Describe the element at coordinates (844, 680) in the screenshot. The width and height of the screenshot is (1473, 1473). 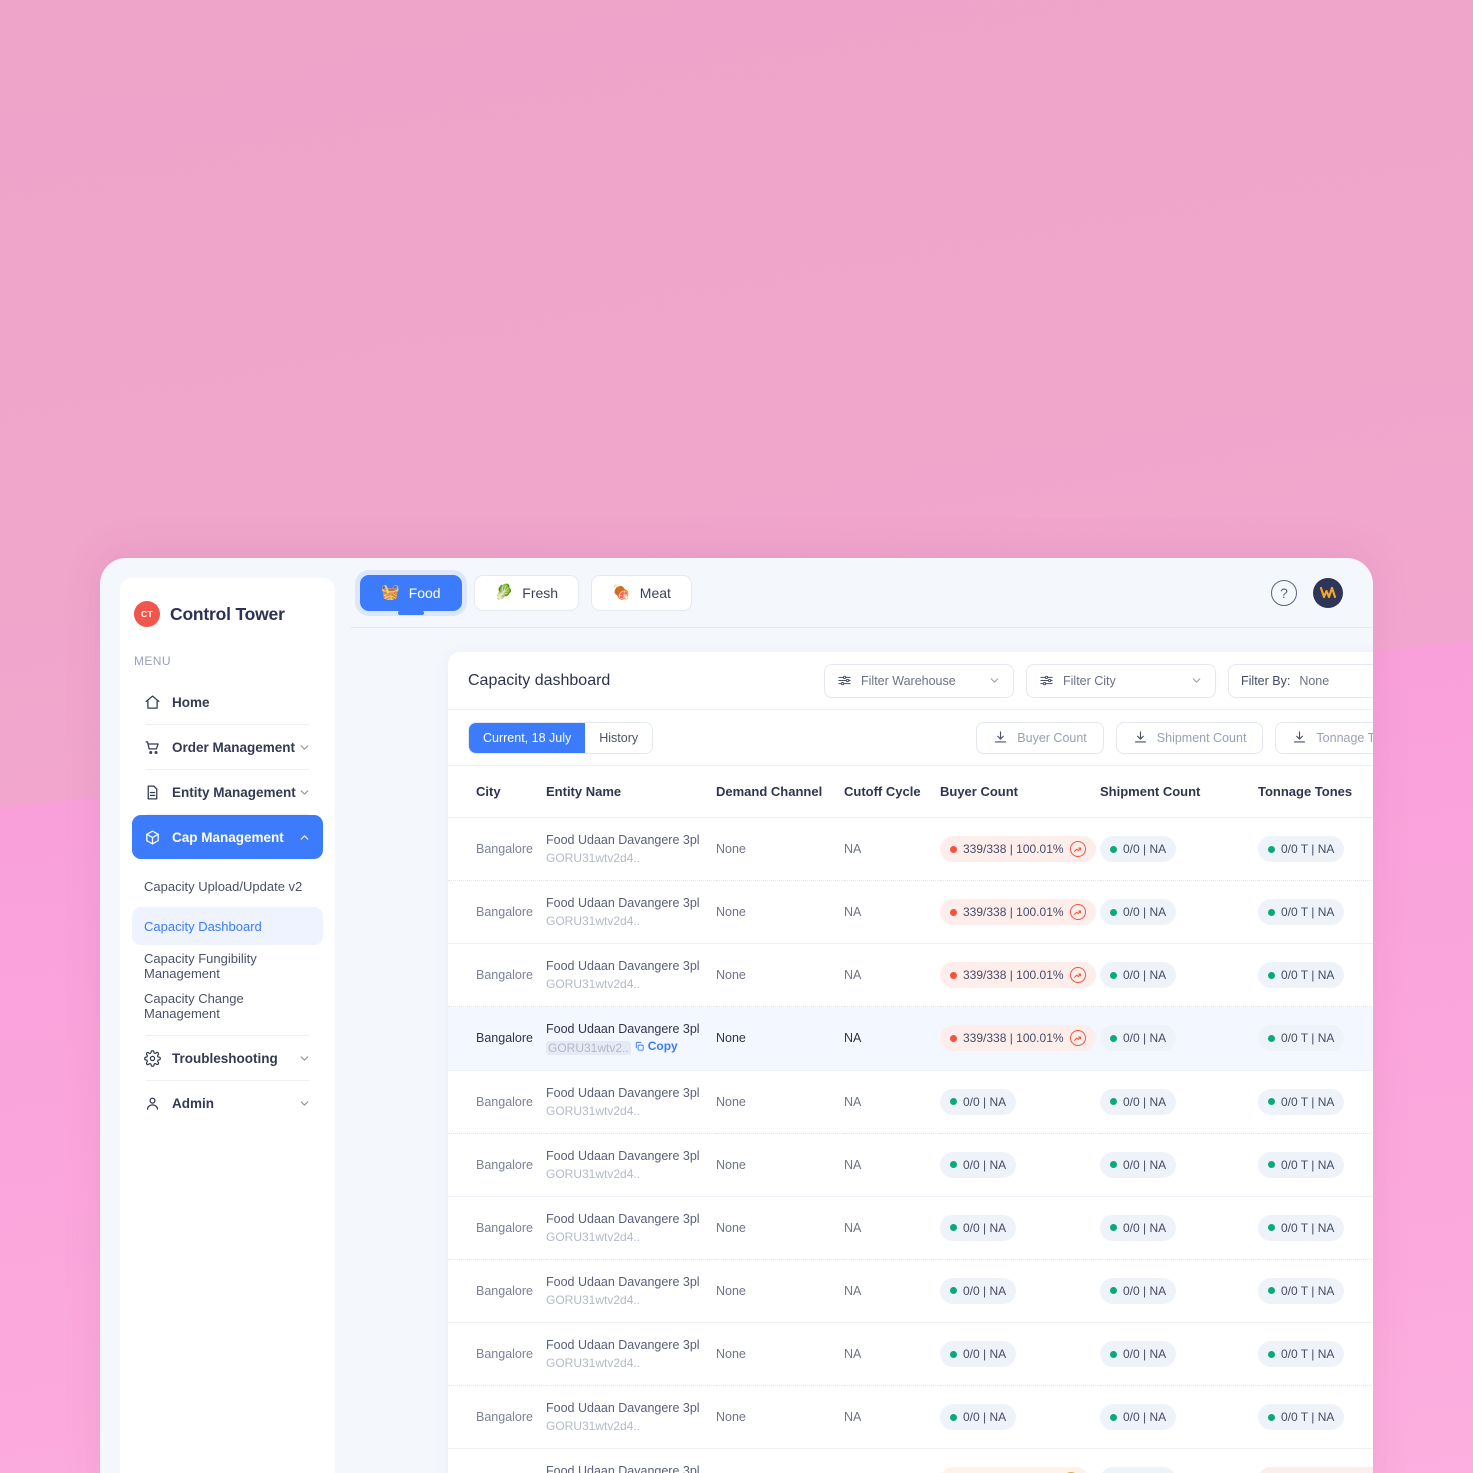
I see `filter-sliders-icon` at that location.